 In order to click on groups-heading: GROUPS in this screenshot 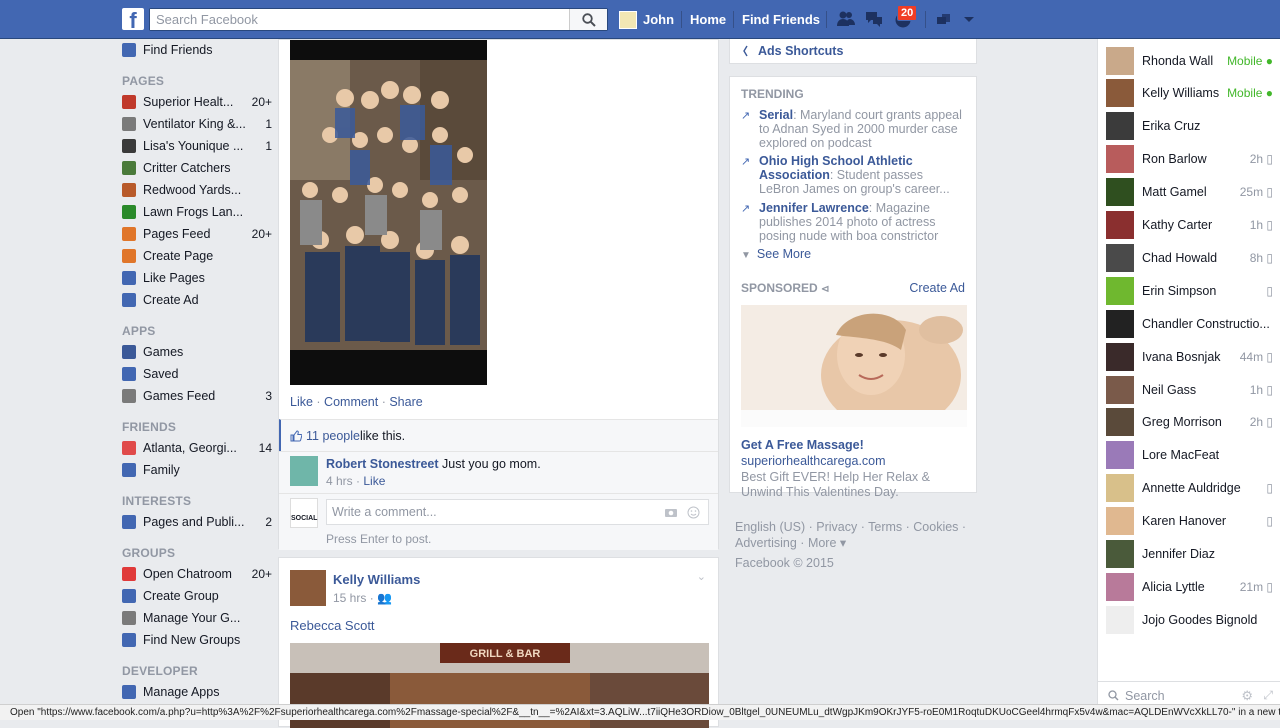, I will do `click(197, 552)`.